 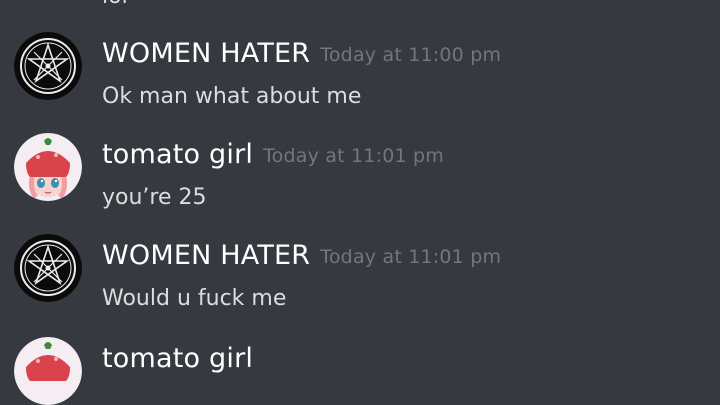 What do you see at coordinates (411, 55) in the screenshot?
I see `message-timestamp: Today at 11:00 pm` at bounding box center [411, 55].